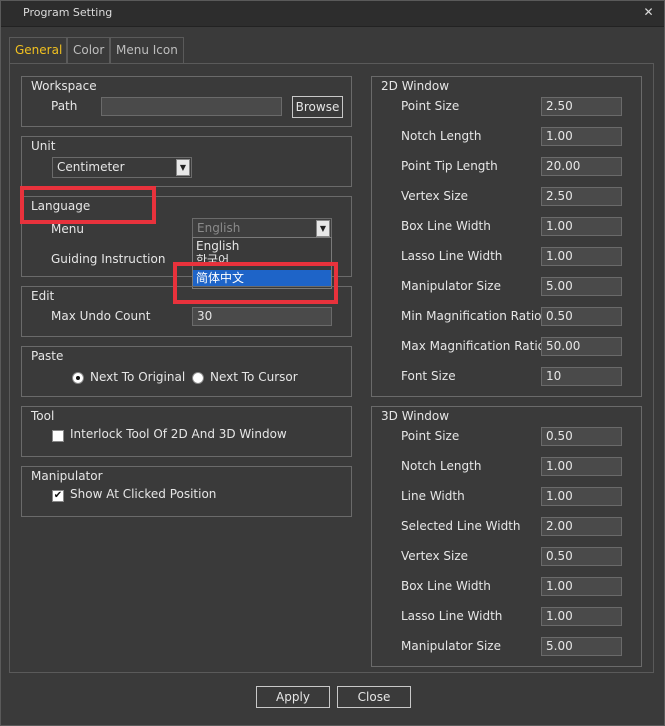 Image resolution: width=665 pixels, height=726 pixels. Describe the element at coordinates (581, 166) in the screenshot. I see `window-2d-field-input: 20.00` at that location.